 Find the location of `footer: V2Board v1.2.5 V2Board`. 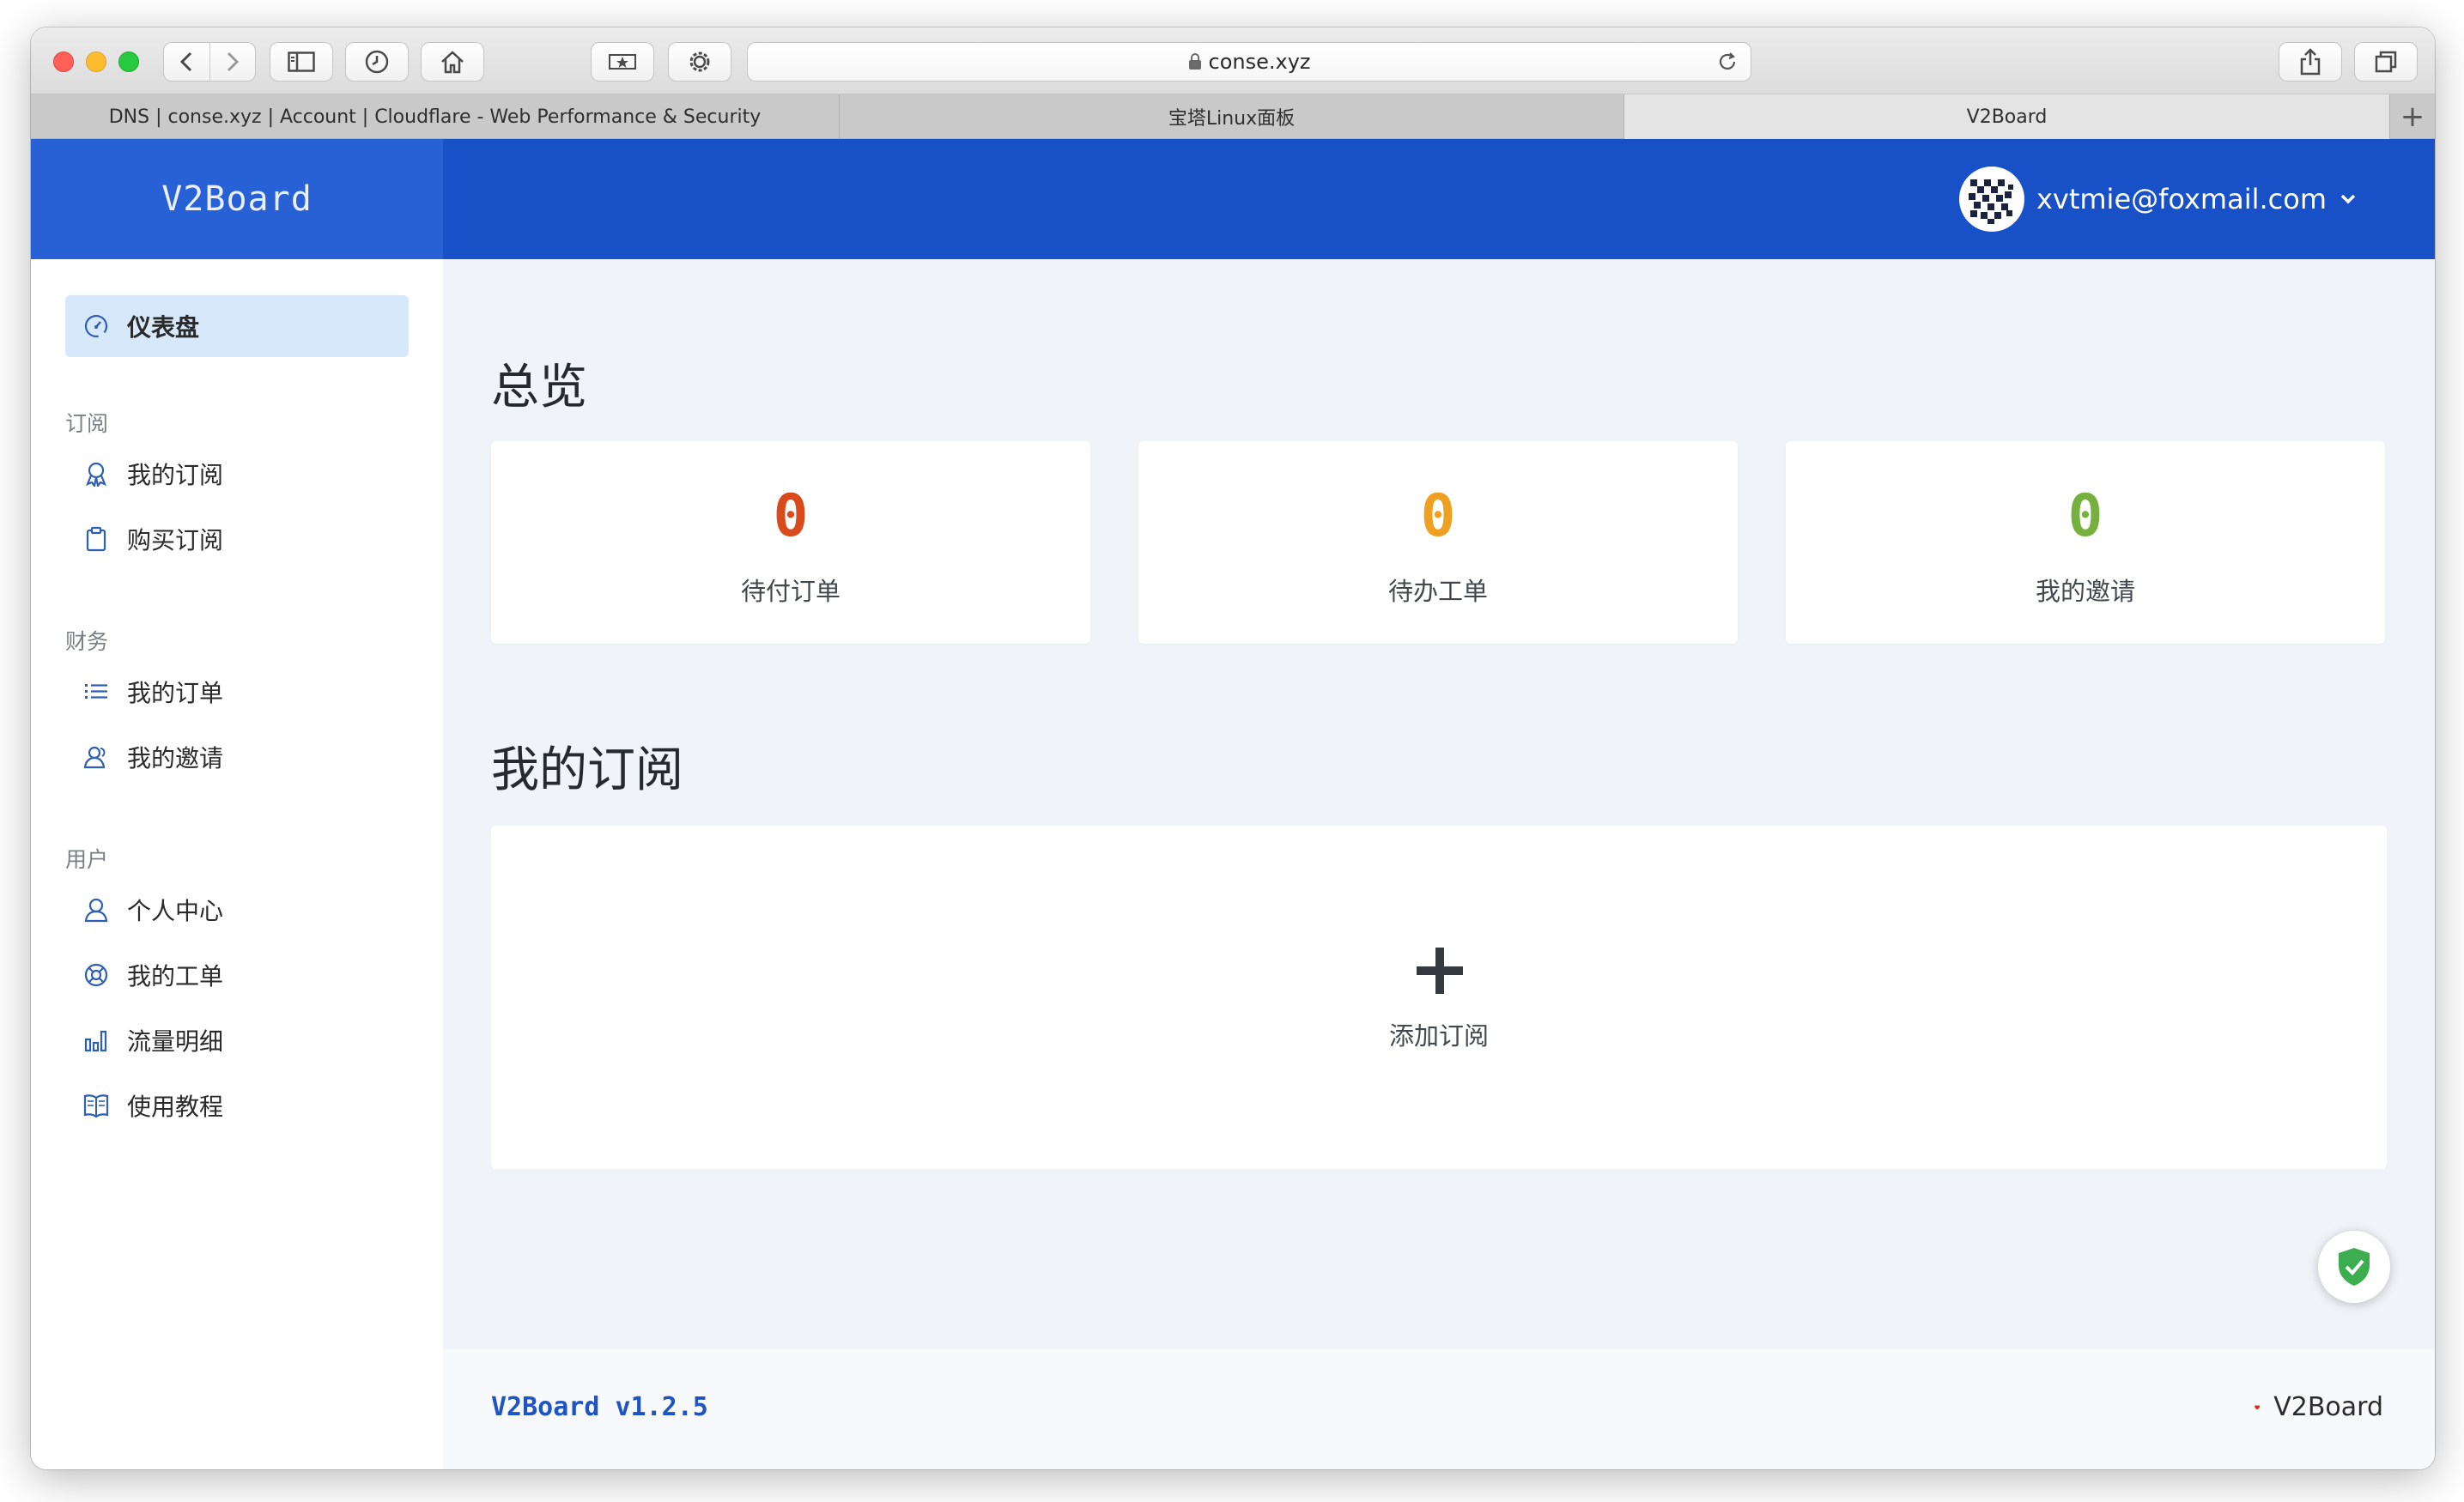

footer: V2Board v1.2.5 V2Board is located at coordinates (1439, 1409).